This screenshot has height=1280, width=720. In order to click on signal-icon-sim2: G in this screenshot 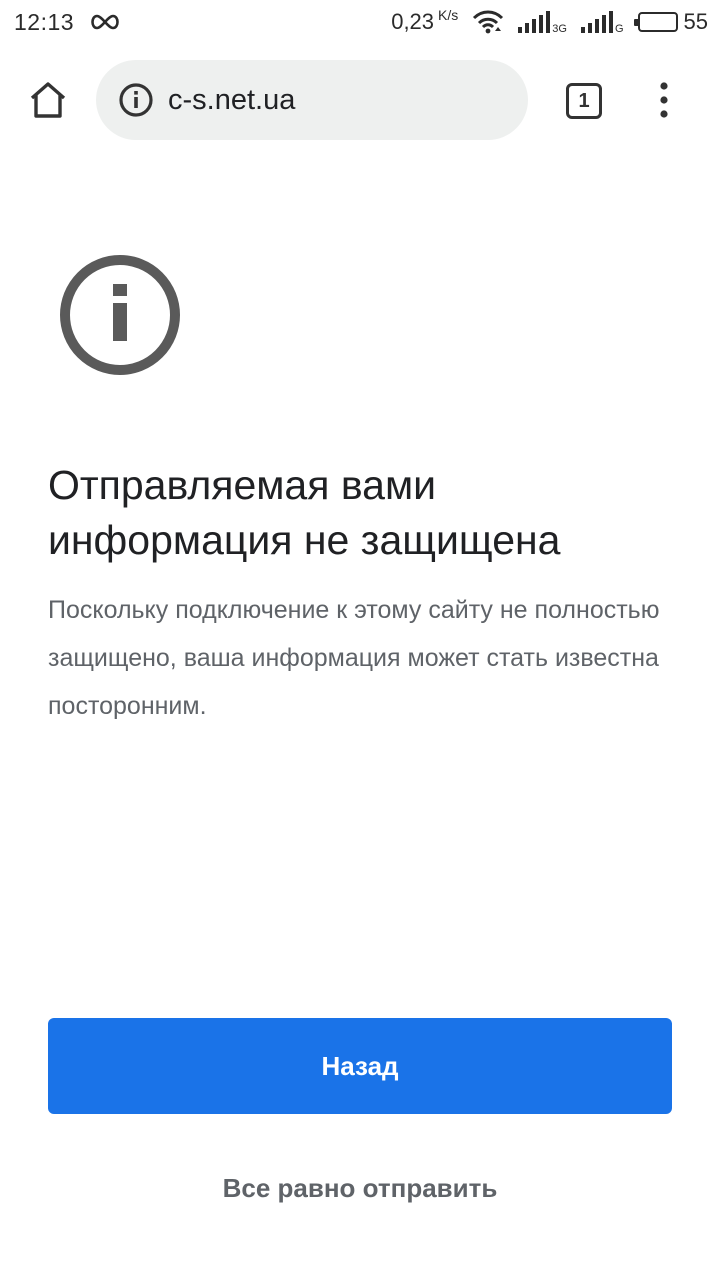, I will do `click(602, 23)`.